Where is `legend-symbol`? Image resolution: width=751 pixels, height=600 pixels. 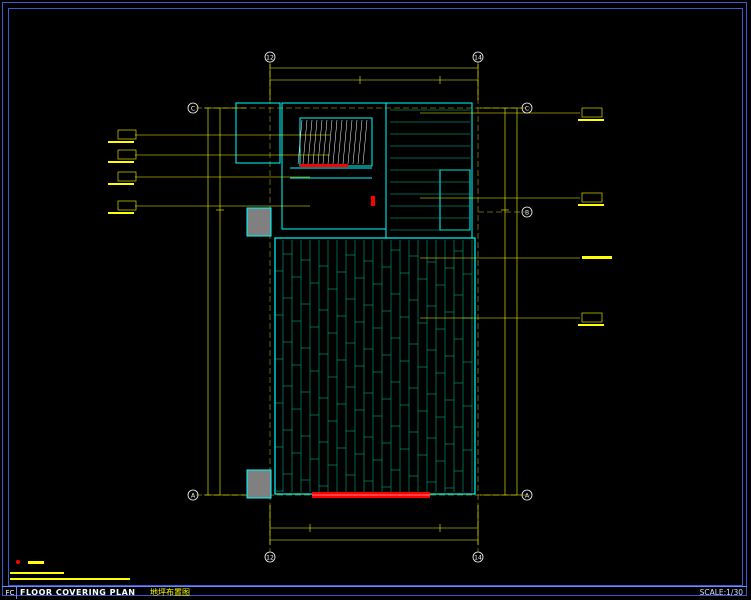
legend-symbol is located at coordinates (70, 570).